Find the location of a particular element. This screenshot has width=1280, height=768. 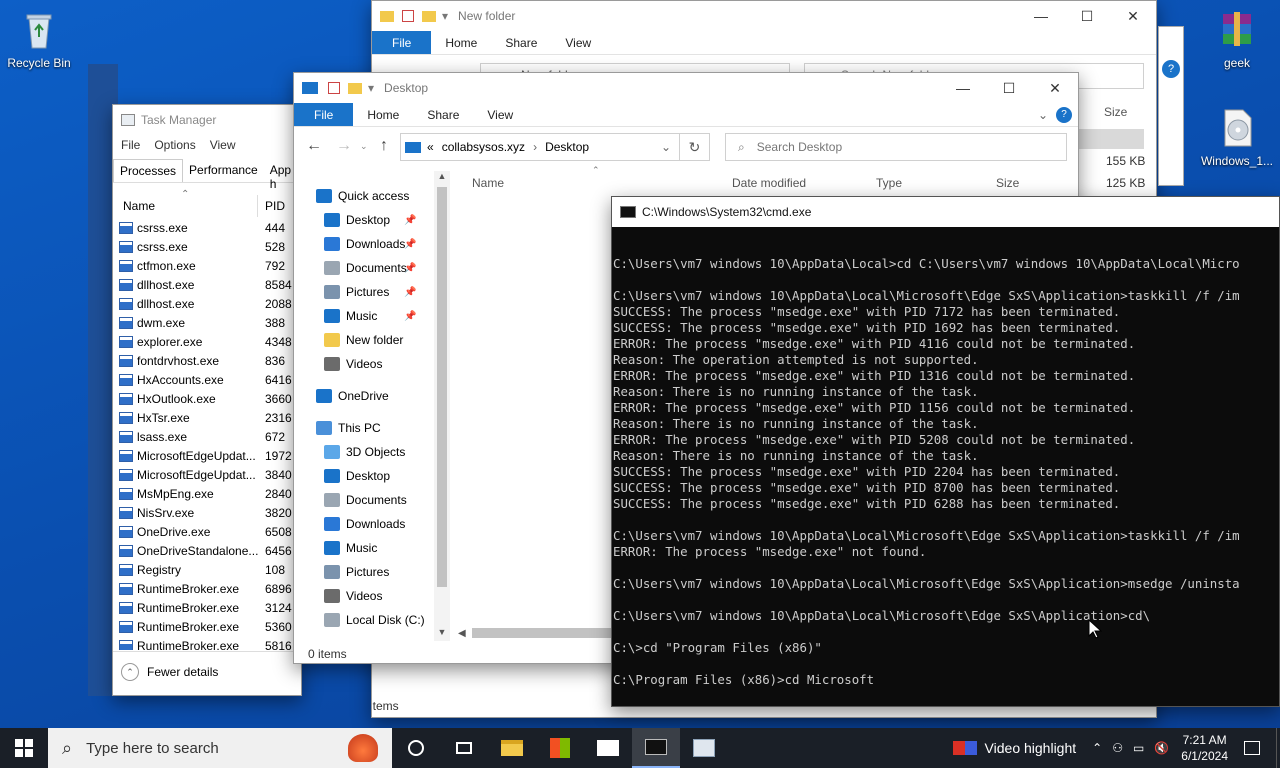

taskbar-cmd is located at coordinates (656, 748).